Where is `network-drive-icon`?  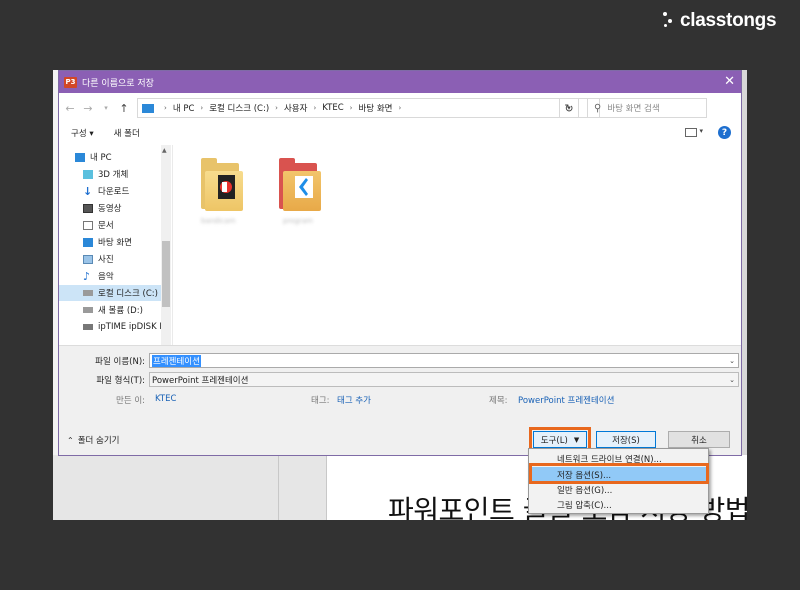 network-drive-icon is located at coordinates (88, 327).